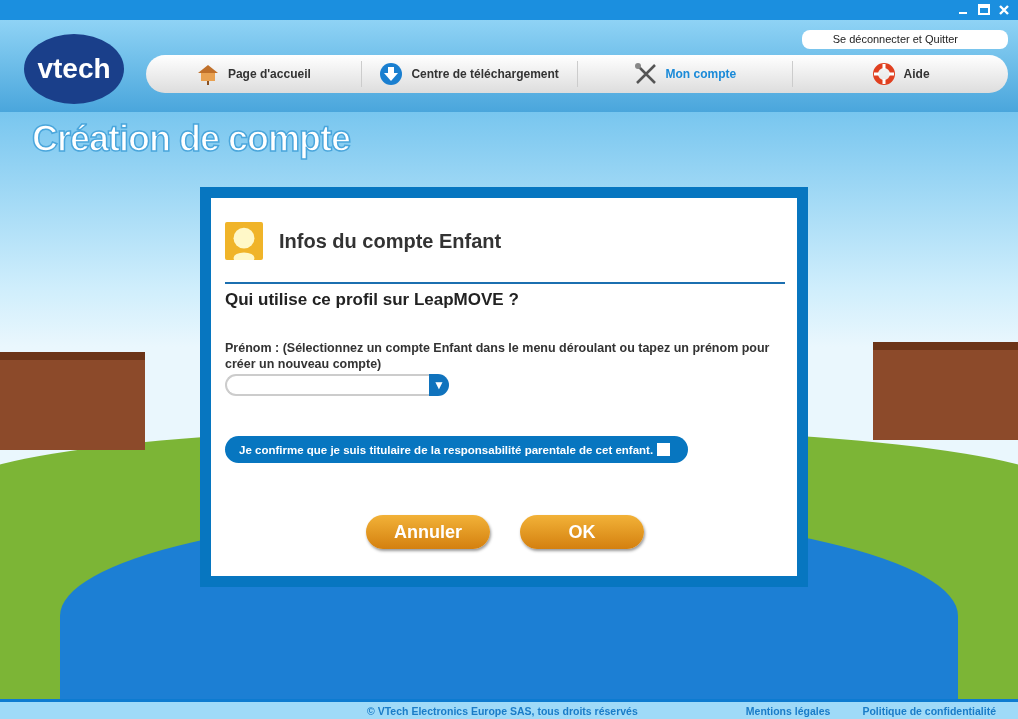 The height and width of the screenshot is (719, 1018). I want to click on footer-link: Politique de confidentialité, so click(929, 710).